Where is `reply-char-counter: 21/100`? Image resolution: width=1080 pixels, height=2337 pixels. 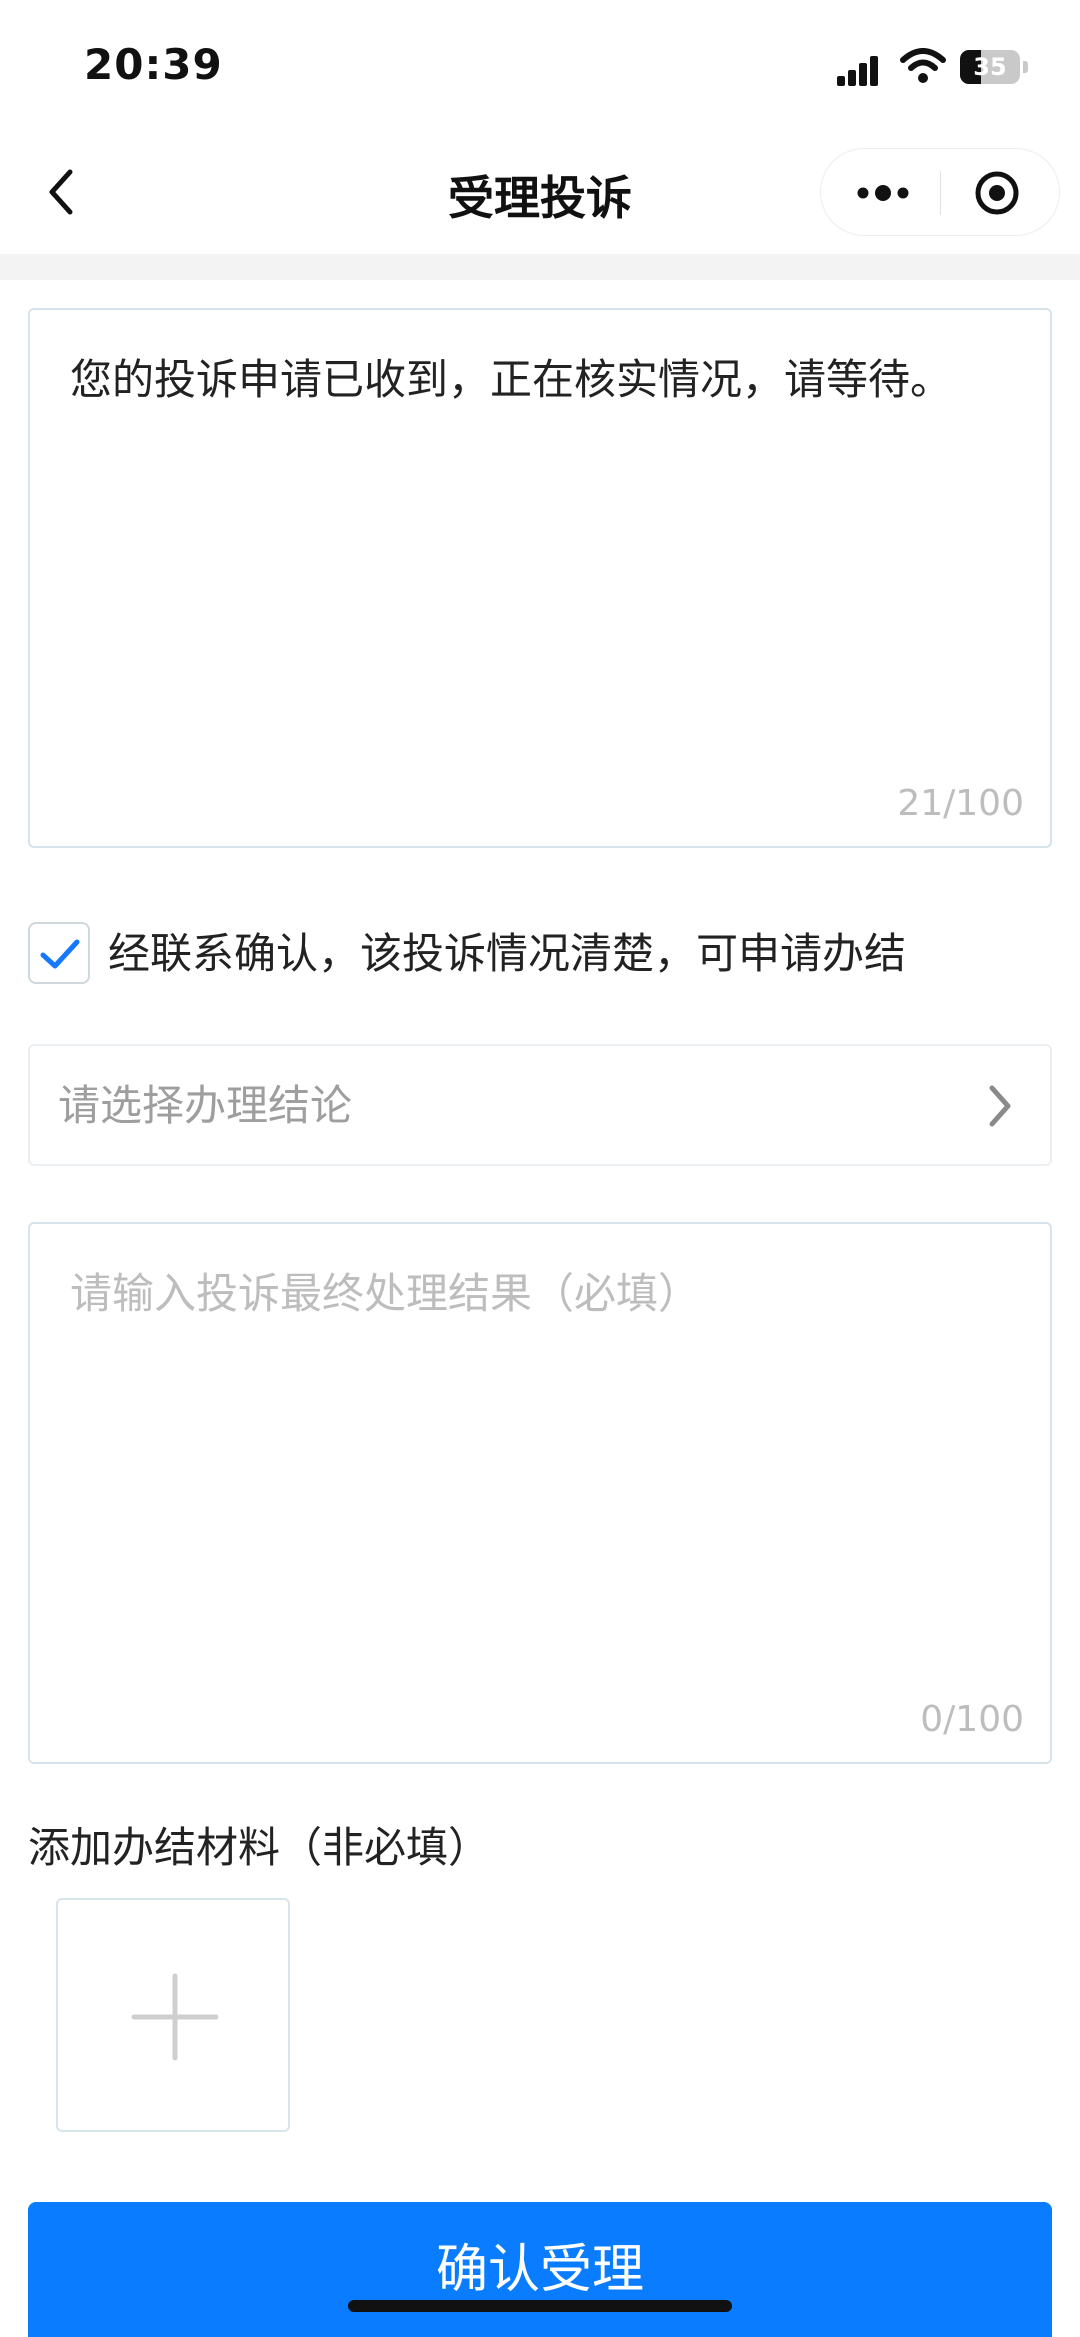
reply-char-counter: 21/100 is located at coordinates (960, 803).